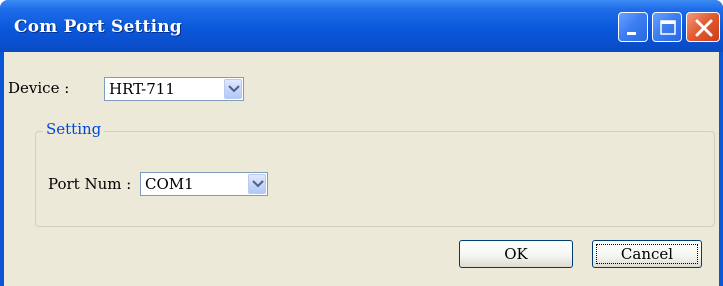 This screenshot has width=723, height=286. I want to click on cancel-button: Cancel, so click(647, 254).